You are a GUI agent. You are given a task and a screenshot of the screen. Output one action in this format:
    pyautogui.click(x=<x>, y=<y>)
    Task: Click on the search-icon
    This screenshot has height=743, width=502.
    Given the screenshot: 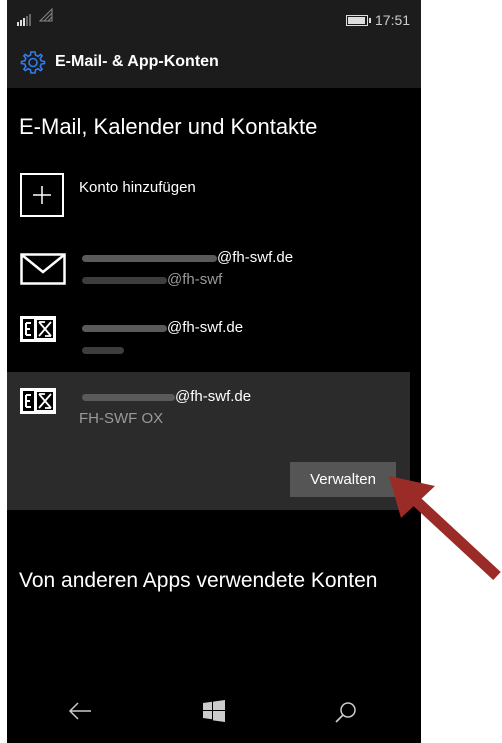 What is the action you would take?
    pyautogui.click(x=346, y=712)
    